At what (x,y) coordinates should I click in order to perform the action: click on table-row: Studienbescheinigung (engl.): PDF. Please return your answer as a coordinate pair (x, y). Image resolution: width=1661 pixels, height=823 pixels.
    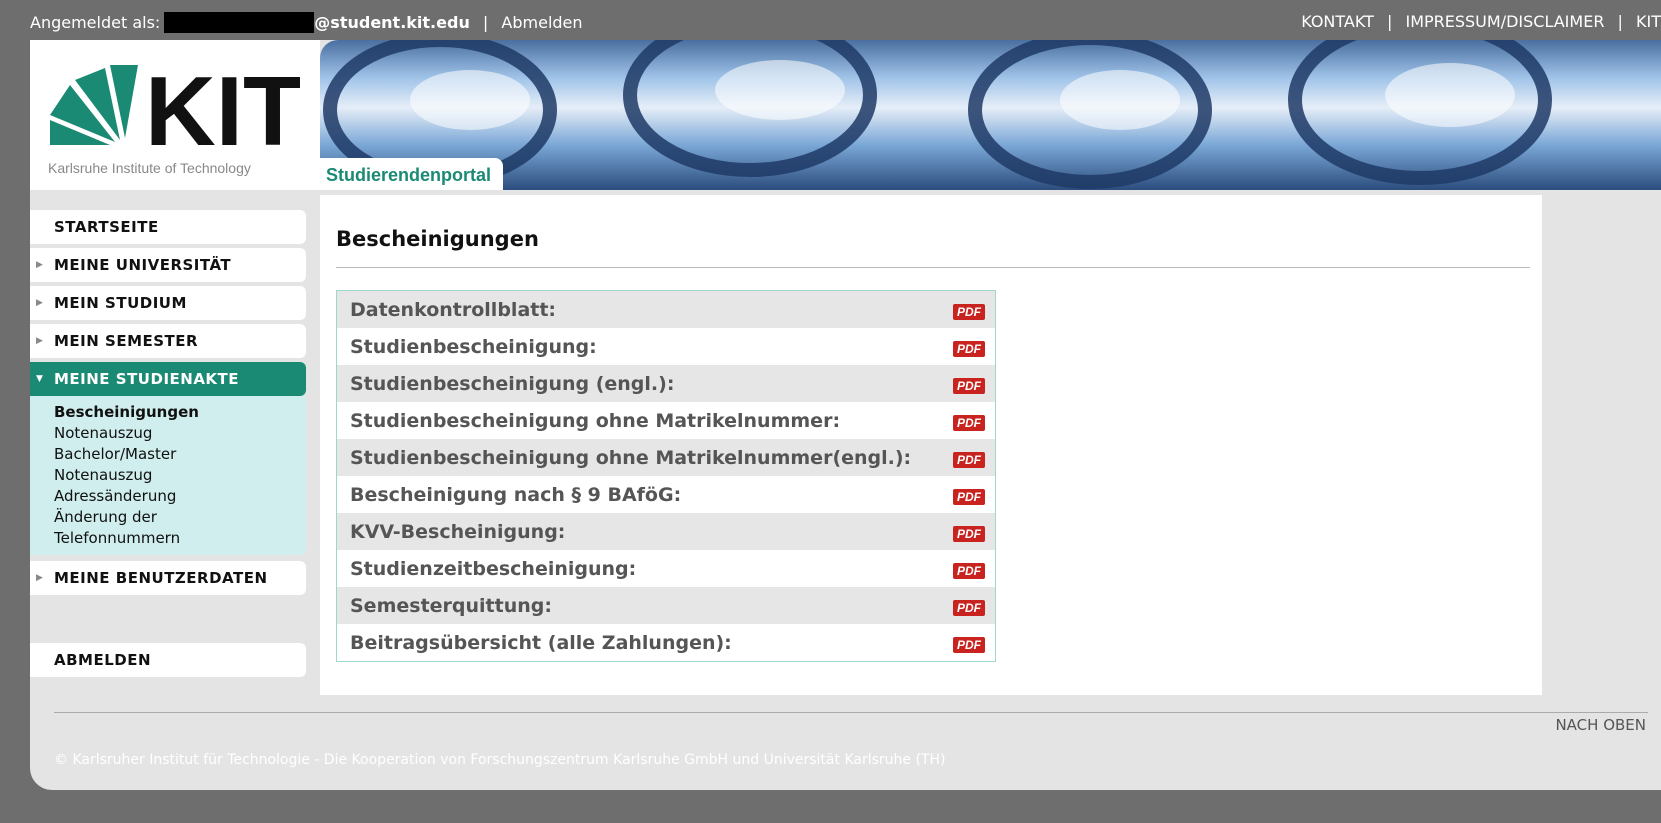
    Looking at the image, I should click on (666, 383).